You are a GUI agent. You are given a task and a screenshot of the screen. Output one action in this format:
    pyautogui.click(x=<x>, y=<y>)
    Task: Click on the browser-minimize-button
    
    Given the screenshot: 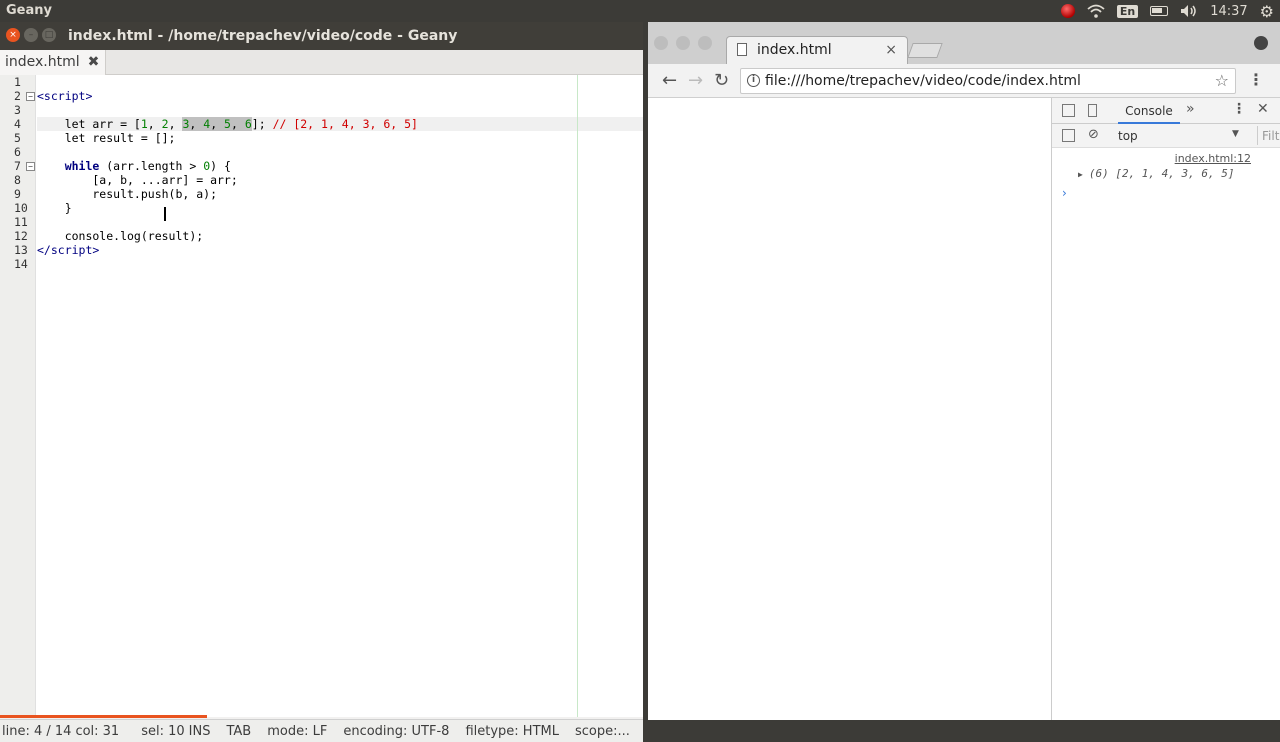 What is the action you would take?
    pyautogui.click(x=683, y=43)
    